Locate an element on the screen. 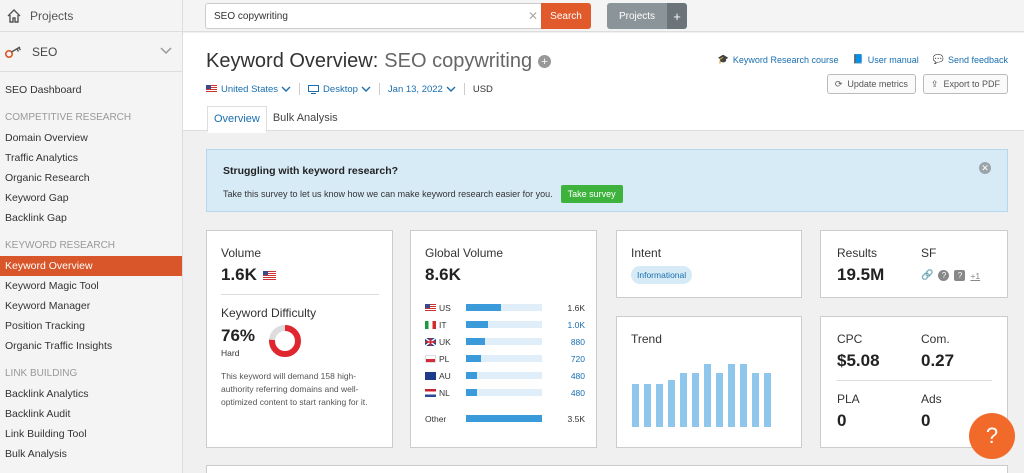  tab-overview: Overview is located at coordinates (237, 119).